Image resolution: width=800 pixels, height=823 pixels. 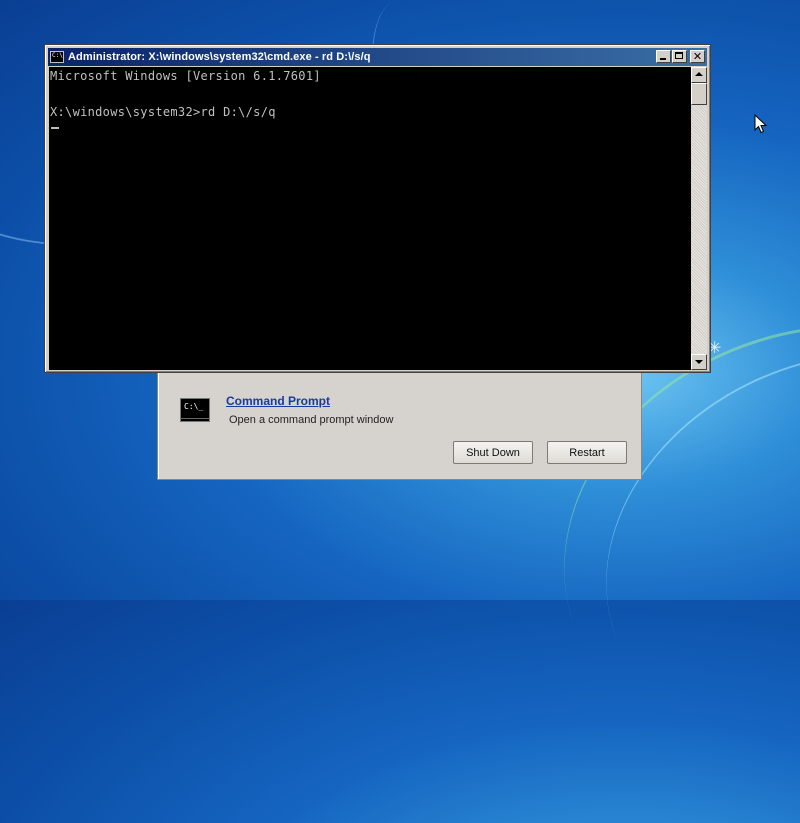 What do you see at coordinates (699, 218) in the screenshot?
I see `vertical-scrollbar` at bounding box center [699, 218].